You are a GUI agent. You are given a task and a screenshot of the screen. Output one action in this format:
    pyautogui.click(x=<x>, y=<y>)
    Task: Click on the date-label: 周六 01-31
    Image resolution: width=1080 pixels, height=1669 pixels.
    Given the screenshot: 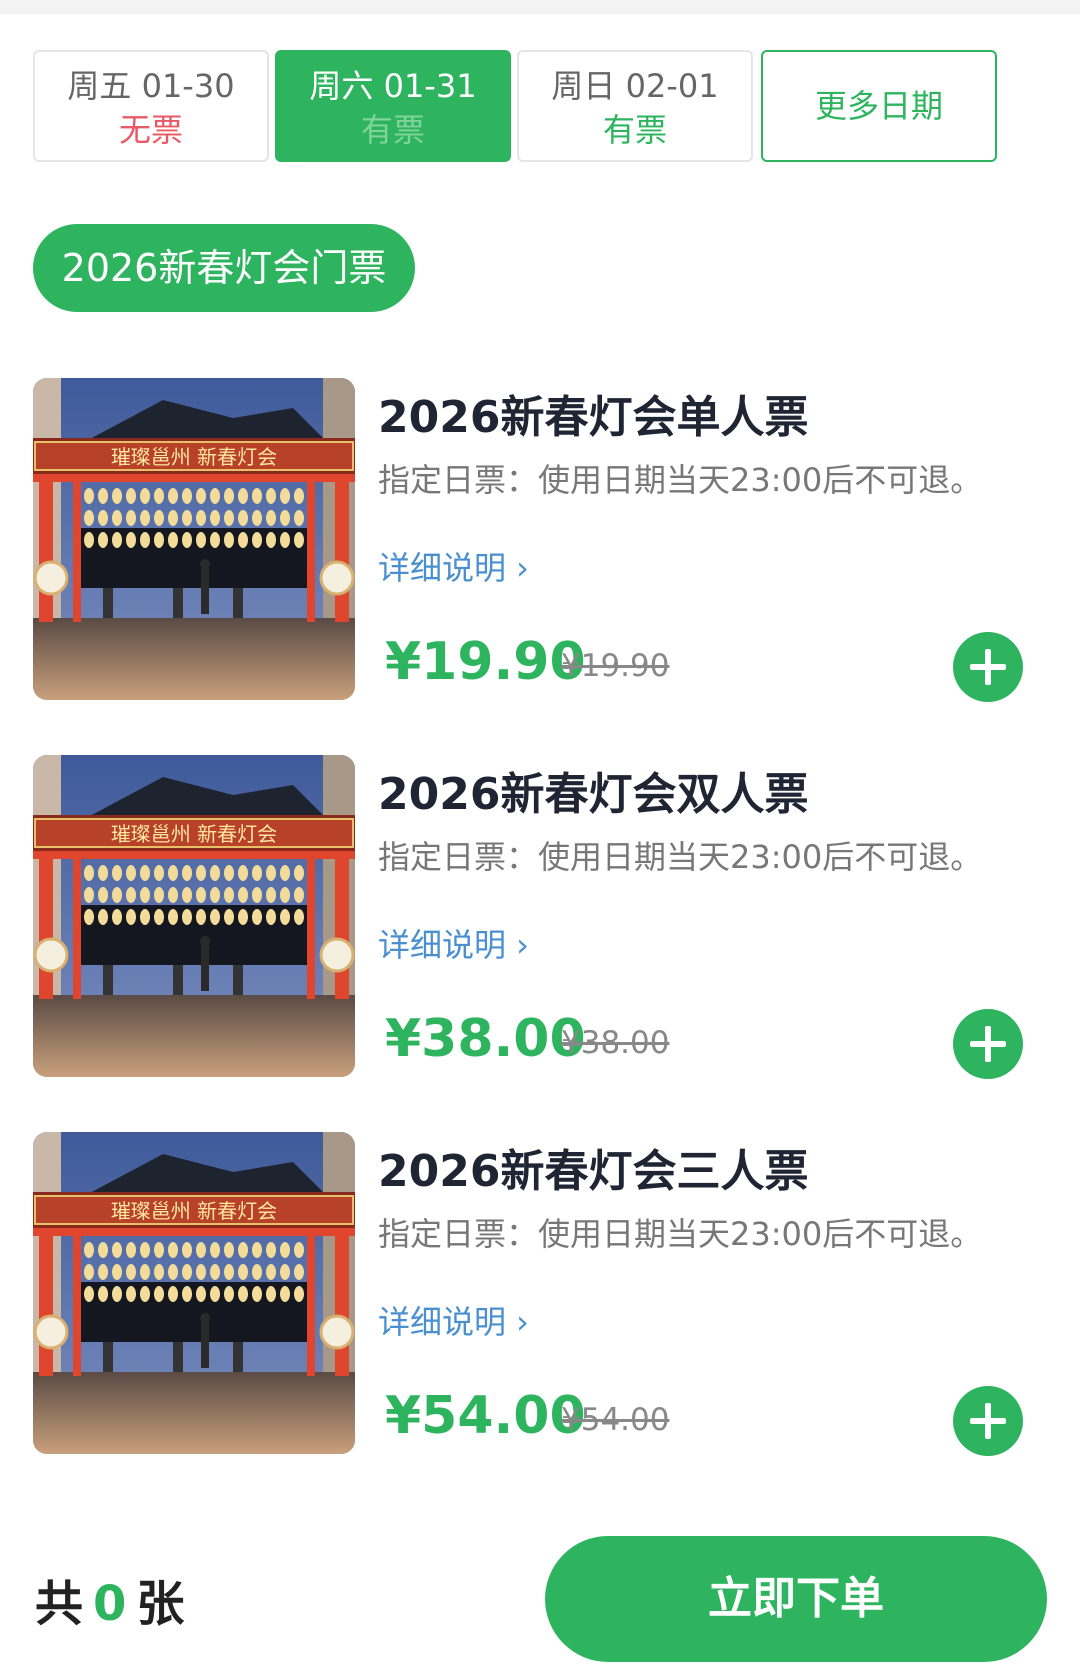 What is the action you would take?
    pyautogui.click(x=393, y=86)
    